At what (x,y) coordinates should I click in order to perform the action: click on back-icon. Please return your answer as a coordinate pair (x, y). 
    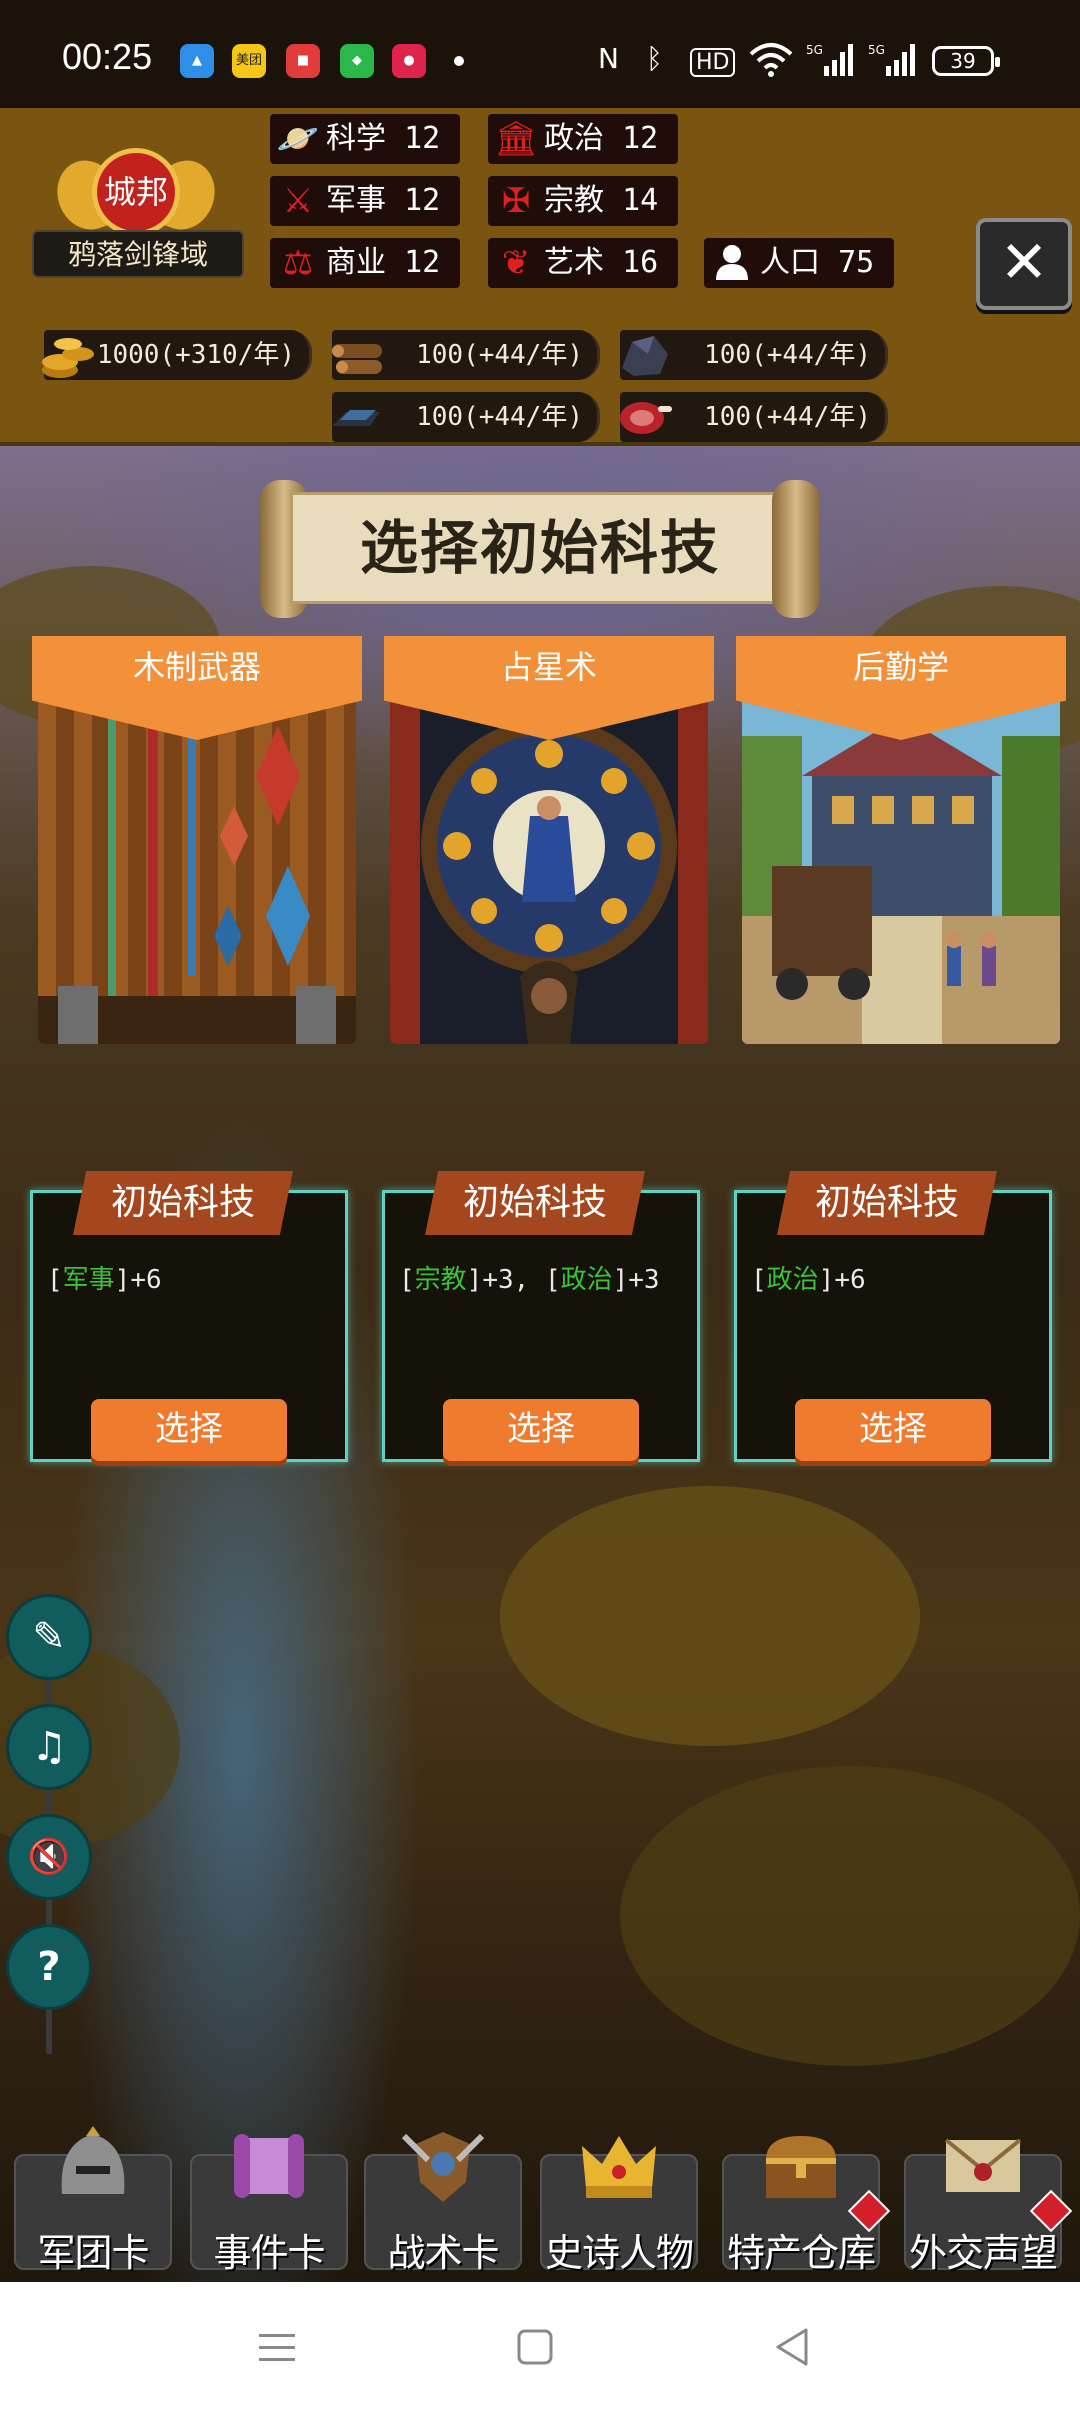
    Looking at the image, I should click on (793, 2347).